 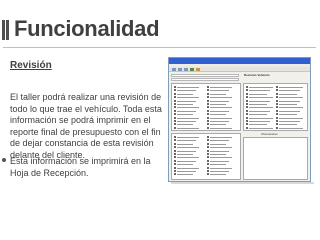 What do you see at coordinates (159, 47) in the screenshot?
I see `title-divider` at bounding box center [159, 47].